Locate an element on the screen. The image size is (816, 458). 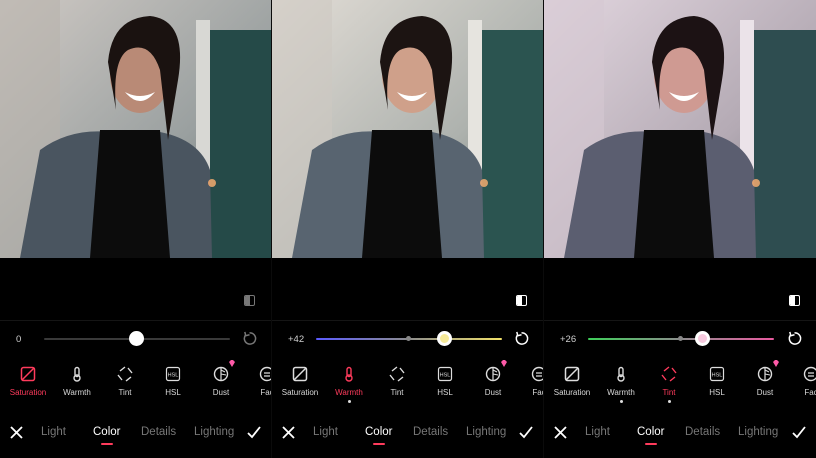
tool-strip: Saturation Warmth Tint HSL HSL Dust Fa is located at coordinates (135, 381).